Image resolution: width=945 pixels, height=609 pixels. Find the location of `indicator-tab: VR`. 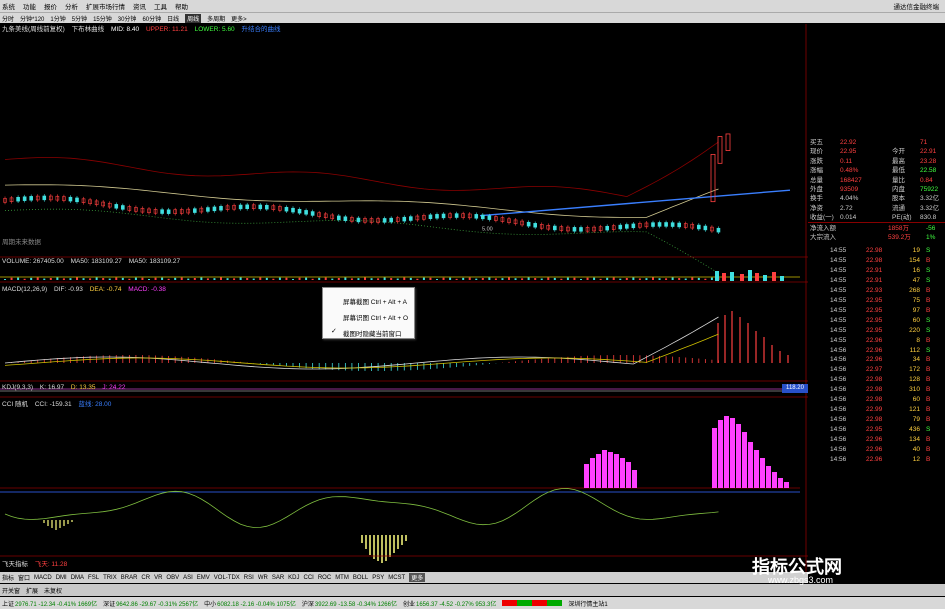

indicator-tab: VR is located at coordinates (158, 578).